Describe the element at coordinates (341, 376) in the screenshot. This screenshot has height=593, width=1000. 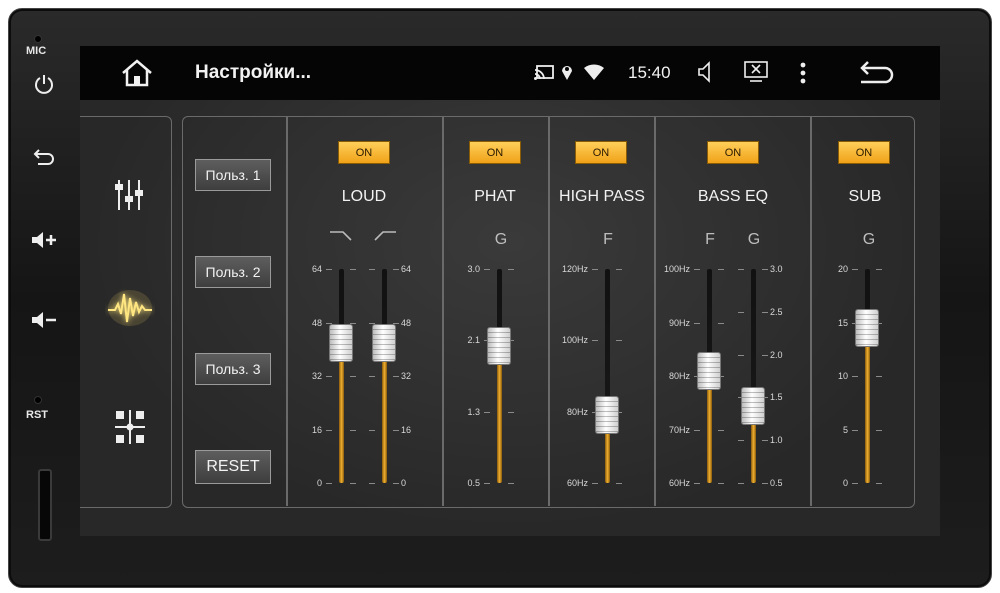
I see `loud-low-fader-track` at that location.